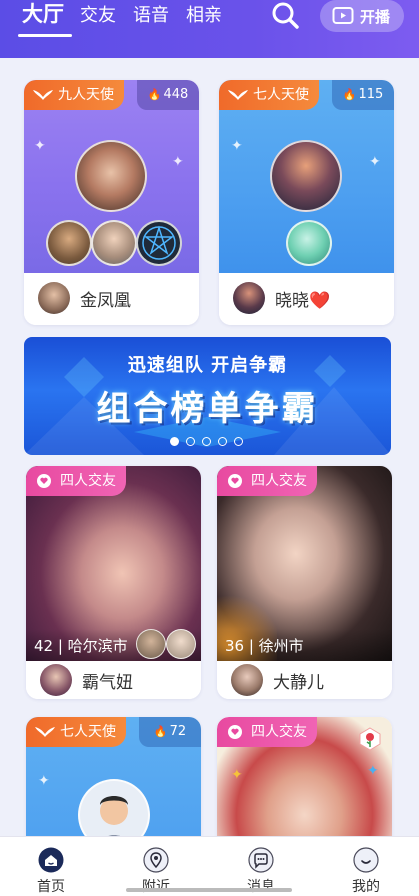 Image resolution: width=419 pixels, height=896 pixels. I want to click on room-card: 四人交友 42 | 哈尔滨市 霸气妞, so click(113, 582).